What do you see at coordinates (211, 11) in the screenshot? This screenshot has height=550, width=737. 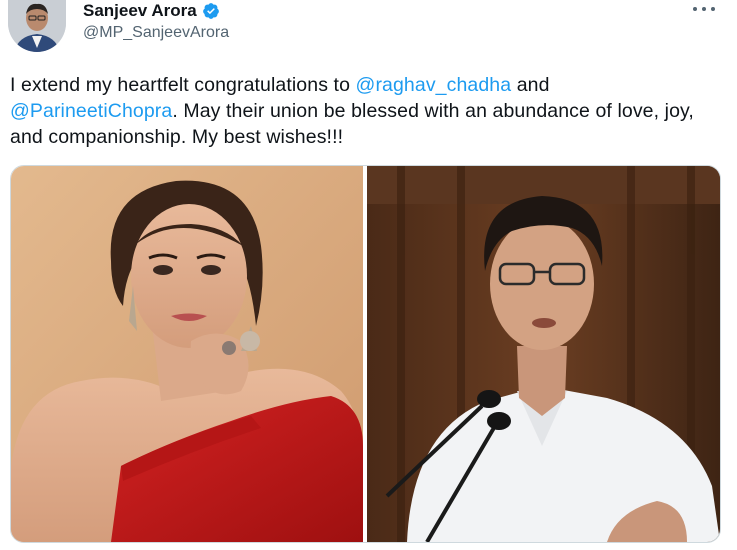 I see `verified-badge-icon` at bounding box center [211, 11].